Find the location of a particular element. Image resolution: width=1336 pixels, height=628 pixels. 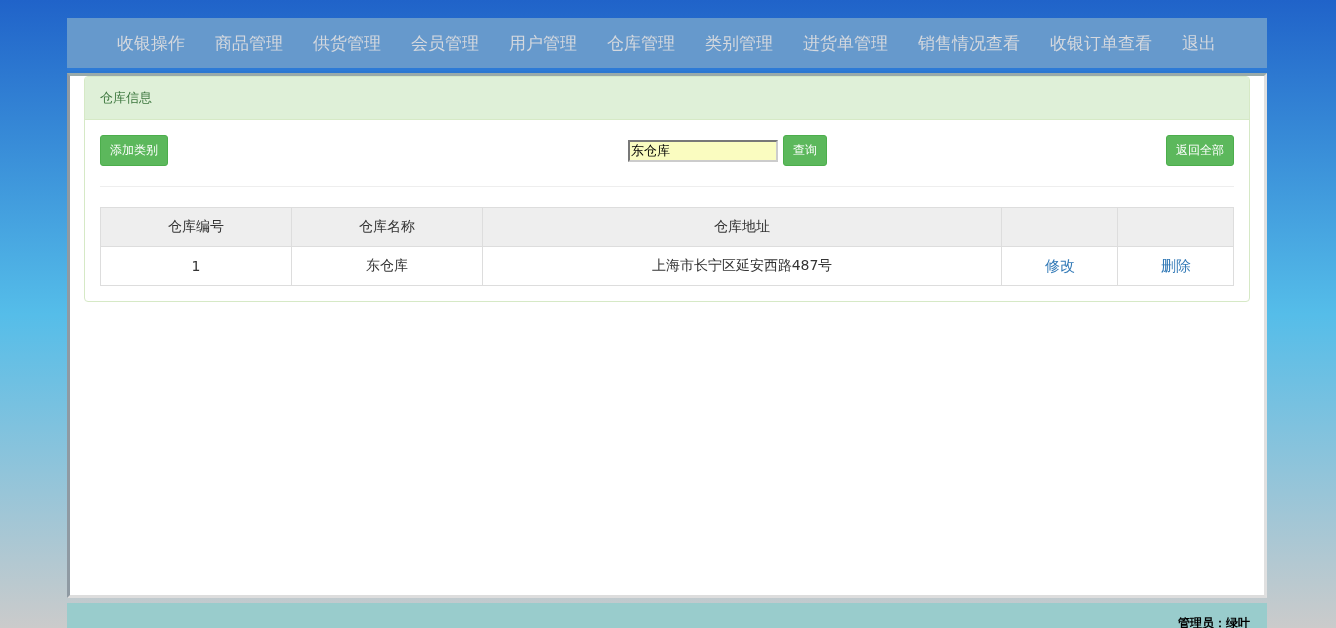

search-field: 东仓库 is located at coordinates (702, 150).